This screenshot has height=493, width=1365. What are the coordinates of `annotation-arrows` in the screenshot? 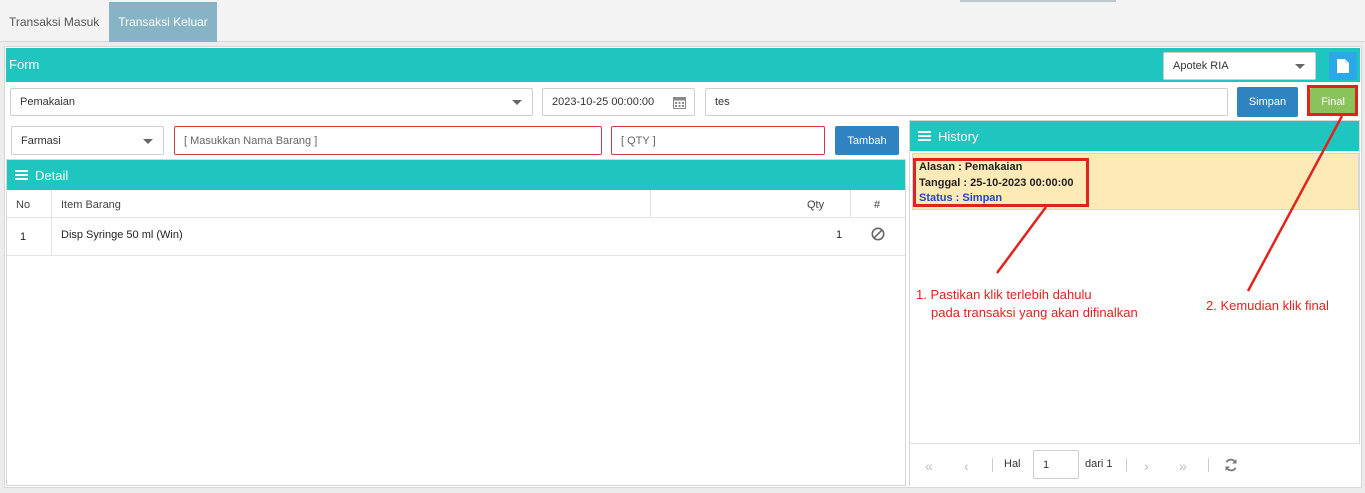 It's located at (1169, 203).